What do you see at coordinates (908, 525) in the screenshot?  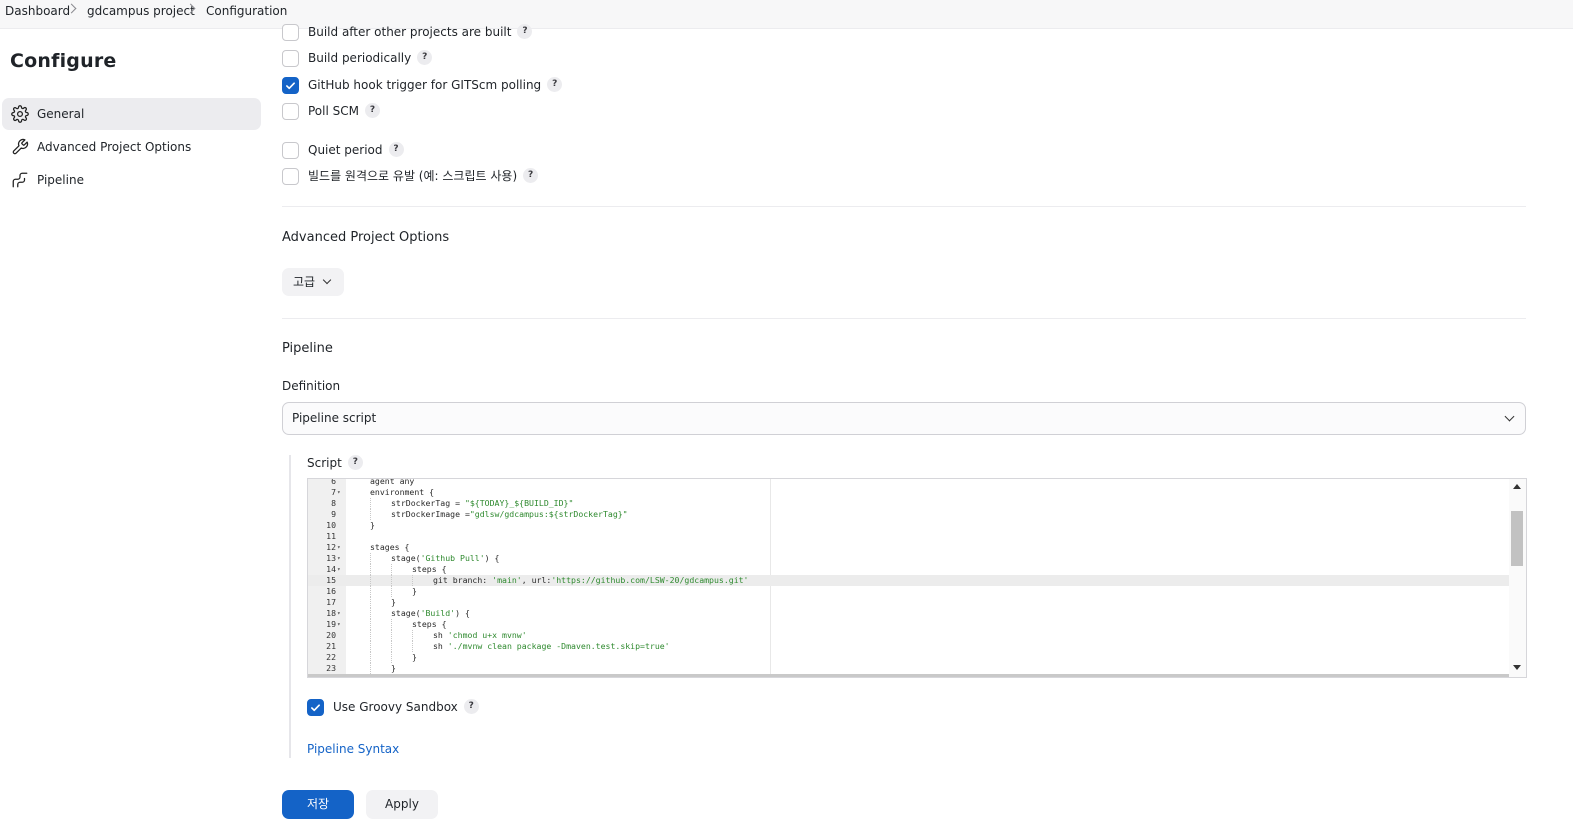 I see `code-line: 10}` at bounding box center [908, 525].